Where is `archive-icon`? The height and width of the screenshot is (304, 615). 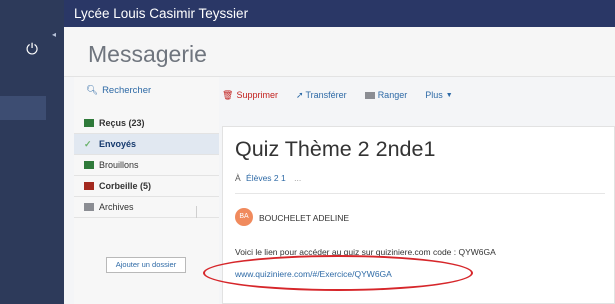
archive-icon is located at coordinates (89, 207).